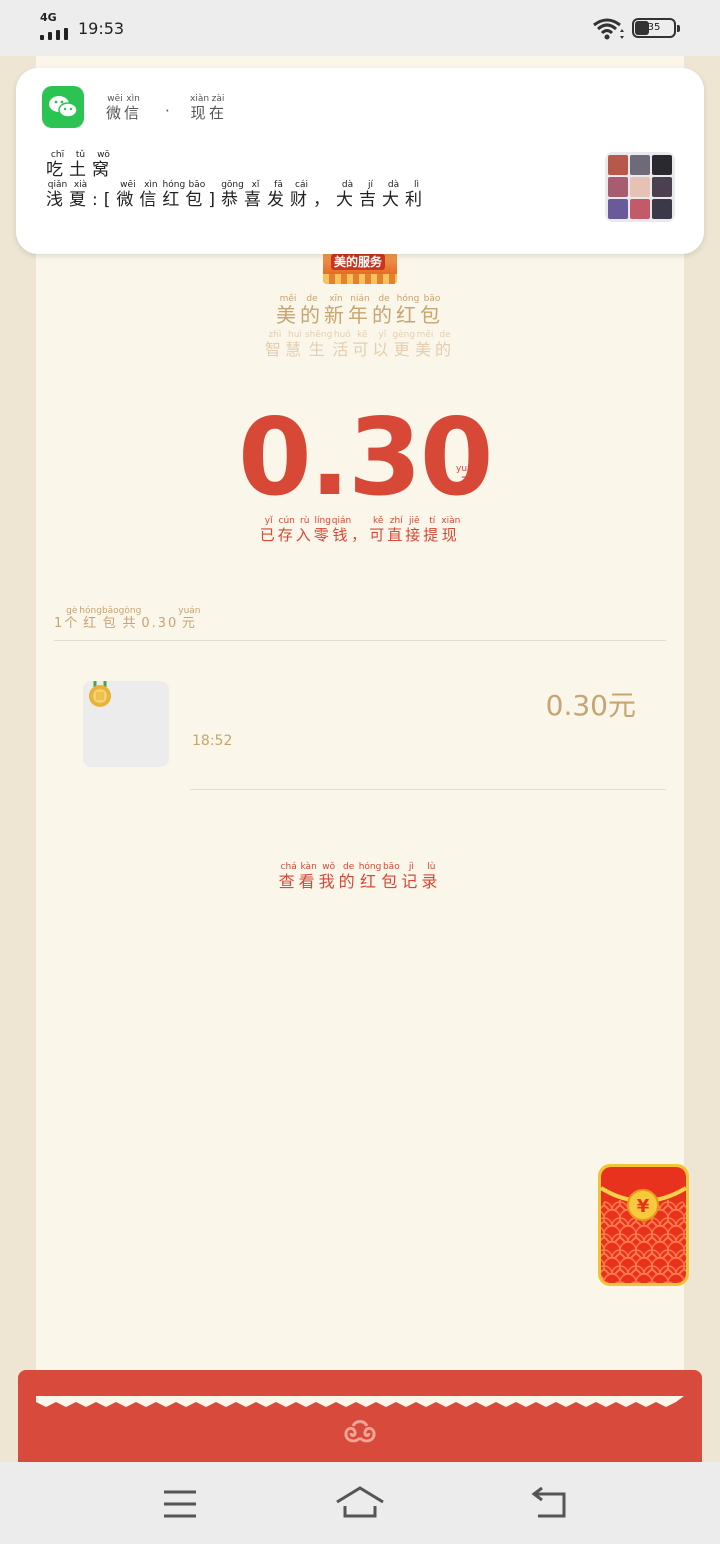 The width and height of the screenshot is (720, 1544). Describe the element at coordinates (80, 165) in the screenshot. I see `notification-sender: 吃chī土tǔ窝wō` at that location.